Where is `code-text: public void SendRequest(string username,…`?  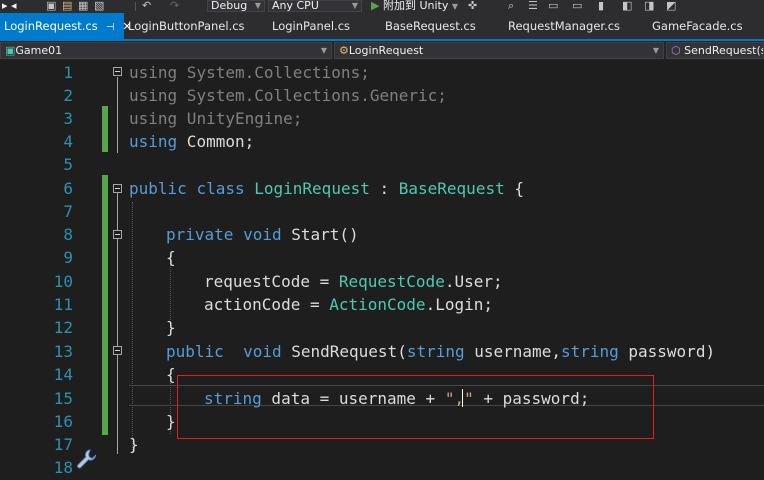
code-text: public void SendRequest(string username,… is located at coordinates (440, 351).